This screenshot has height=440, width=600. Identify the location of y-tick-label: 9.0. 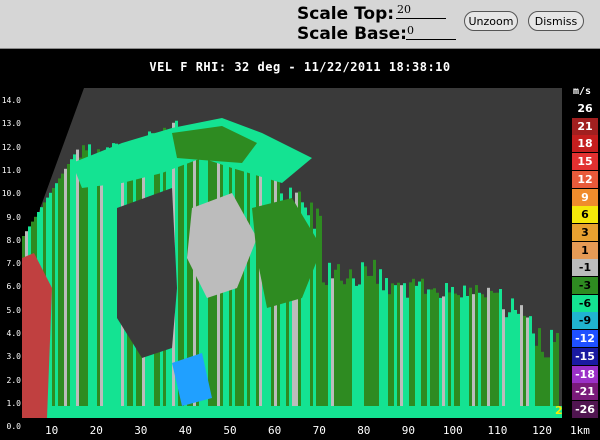
(13, 217).